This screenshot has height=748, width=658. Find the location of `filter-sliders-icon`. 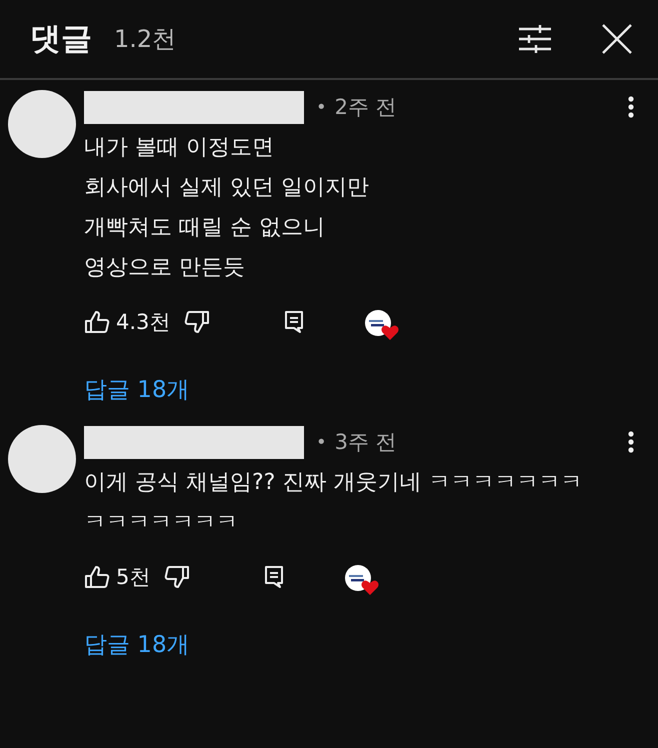

filter-sliders-icon is located at coordinates (535, 39).